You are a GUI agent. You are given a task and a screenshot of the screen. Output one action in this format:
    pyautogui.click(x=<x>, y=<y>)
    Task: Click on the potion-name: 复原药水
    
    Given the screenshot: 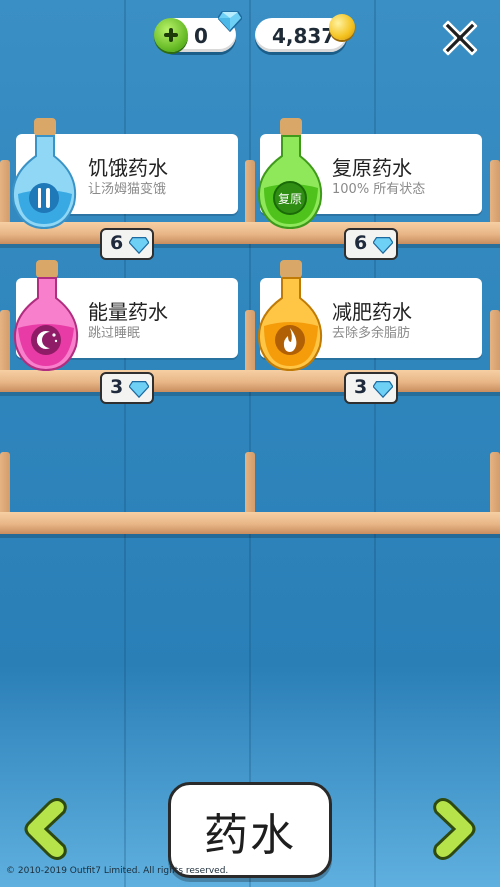 What is the action you would take?
    pyautogui.click(x=372, y=168)
    